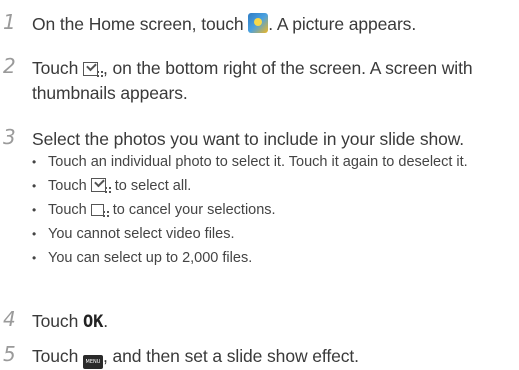 The height and width of the screenshot is (370, 519). Describe the element at coordinates (92, 362) in the screenshot. I see `menu-key-icon: MENU` at that location.